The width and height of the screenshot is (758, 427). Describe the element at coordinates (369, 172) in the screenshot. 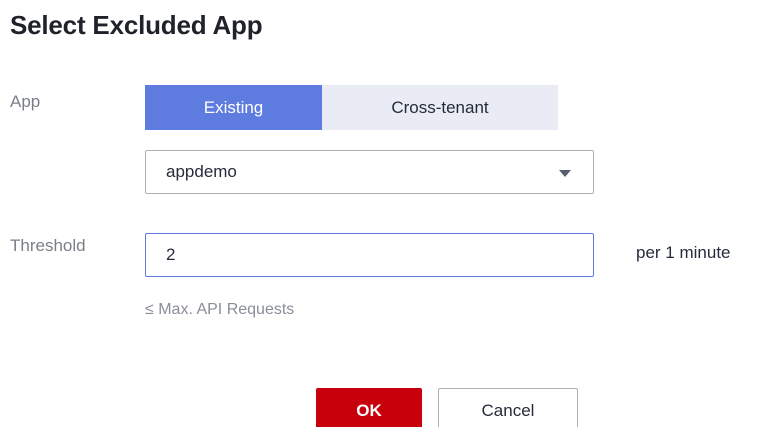

I see `app-select: appdemo` at that location.